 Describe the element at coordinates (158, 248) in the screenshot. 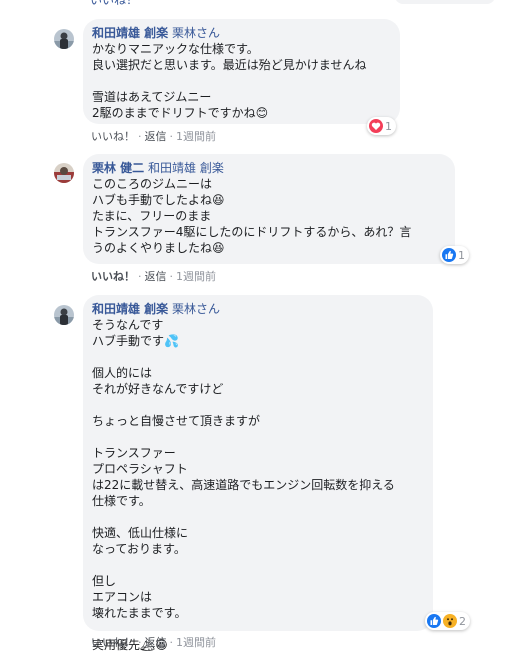

I see `comment-line: うのよくやりましたね😆` at that location.